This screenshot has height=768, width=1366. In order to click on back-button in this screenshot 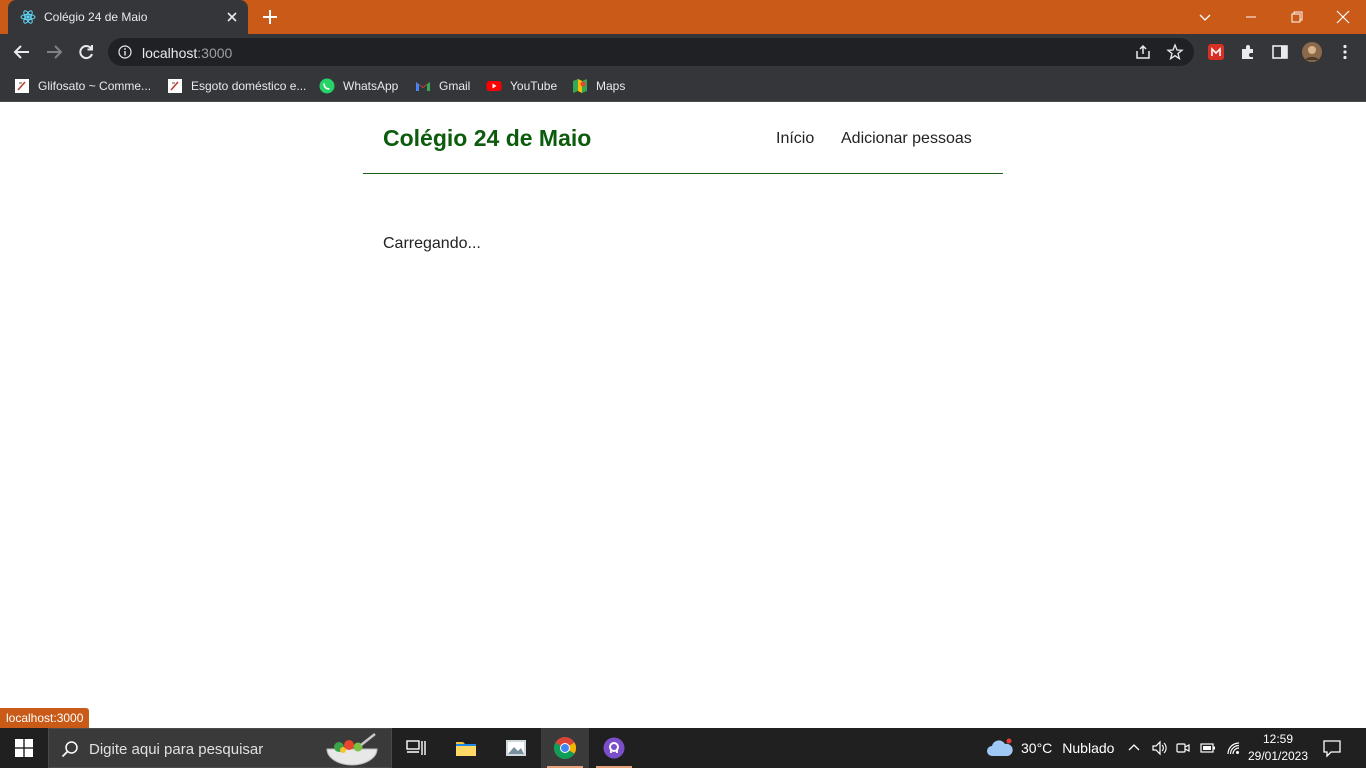, I will do `click(22, 52)`.